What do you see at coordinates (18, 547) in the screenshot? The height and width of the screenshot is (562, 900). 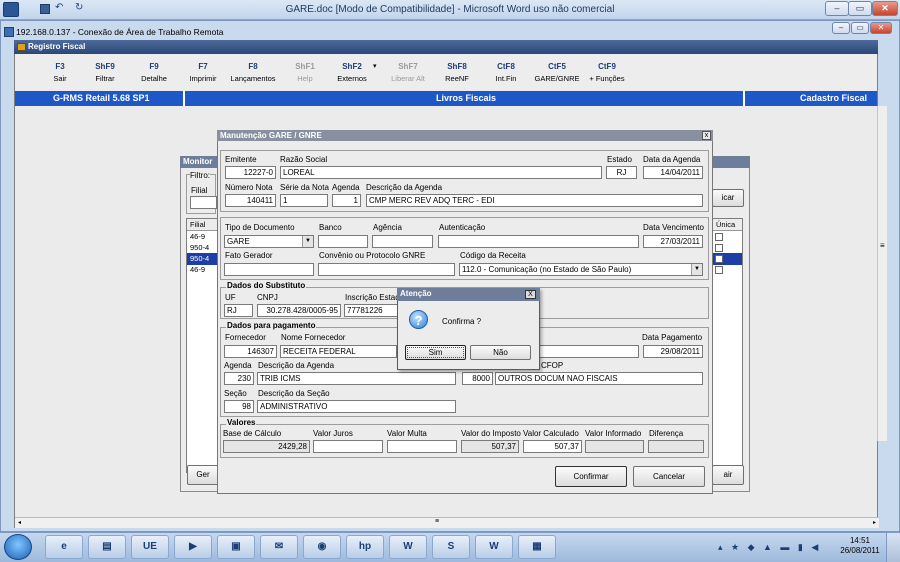 I see `start-button` at bounding box center [18, 547].